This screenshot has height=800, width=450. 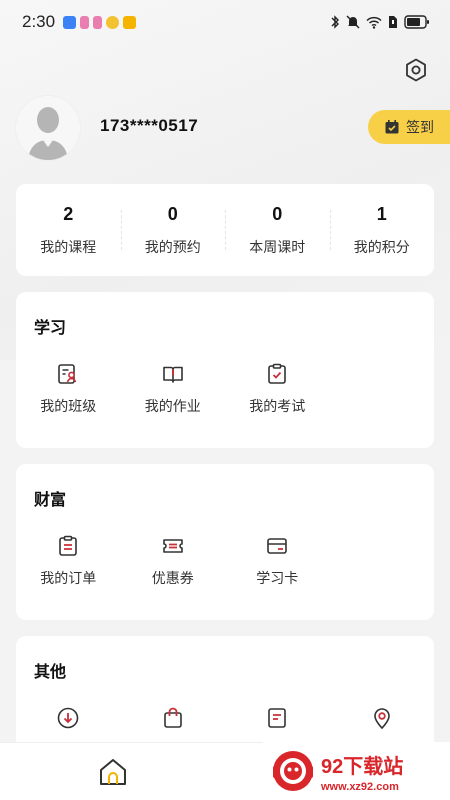 I want to click on study-card-item: 学习卡, so click(x=277, y=561).